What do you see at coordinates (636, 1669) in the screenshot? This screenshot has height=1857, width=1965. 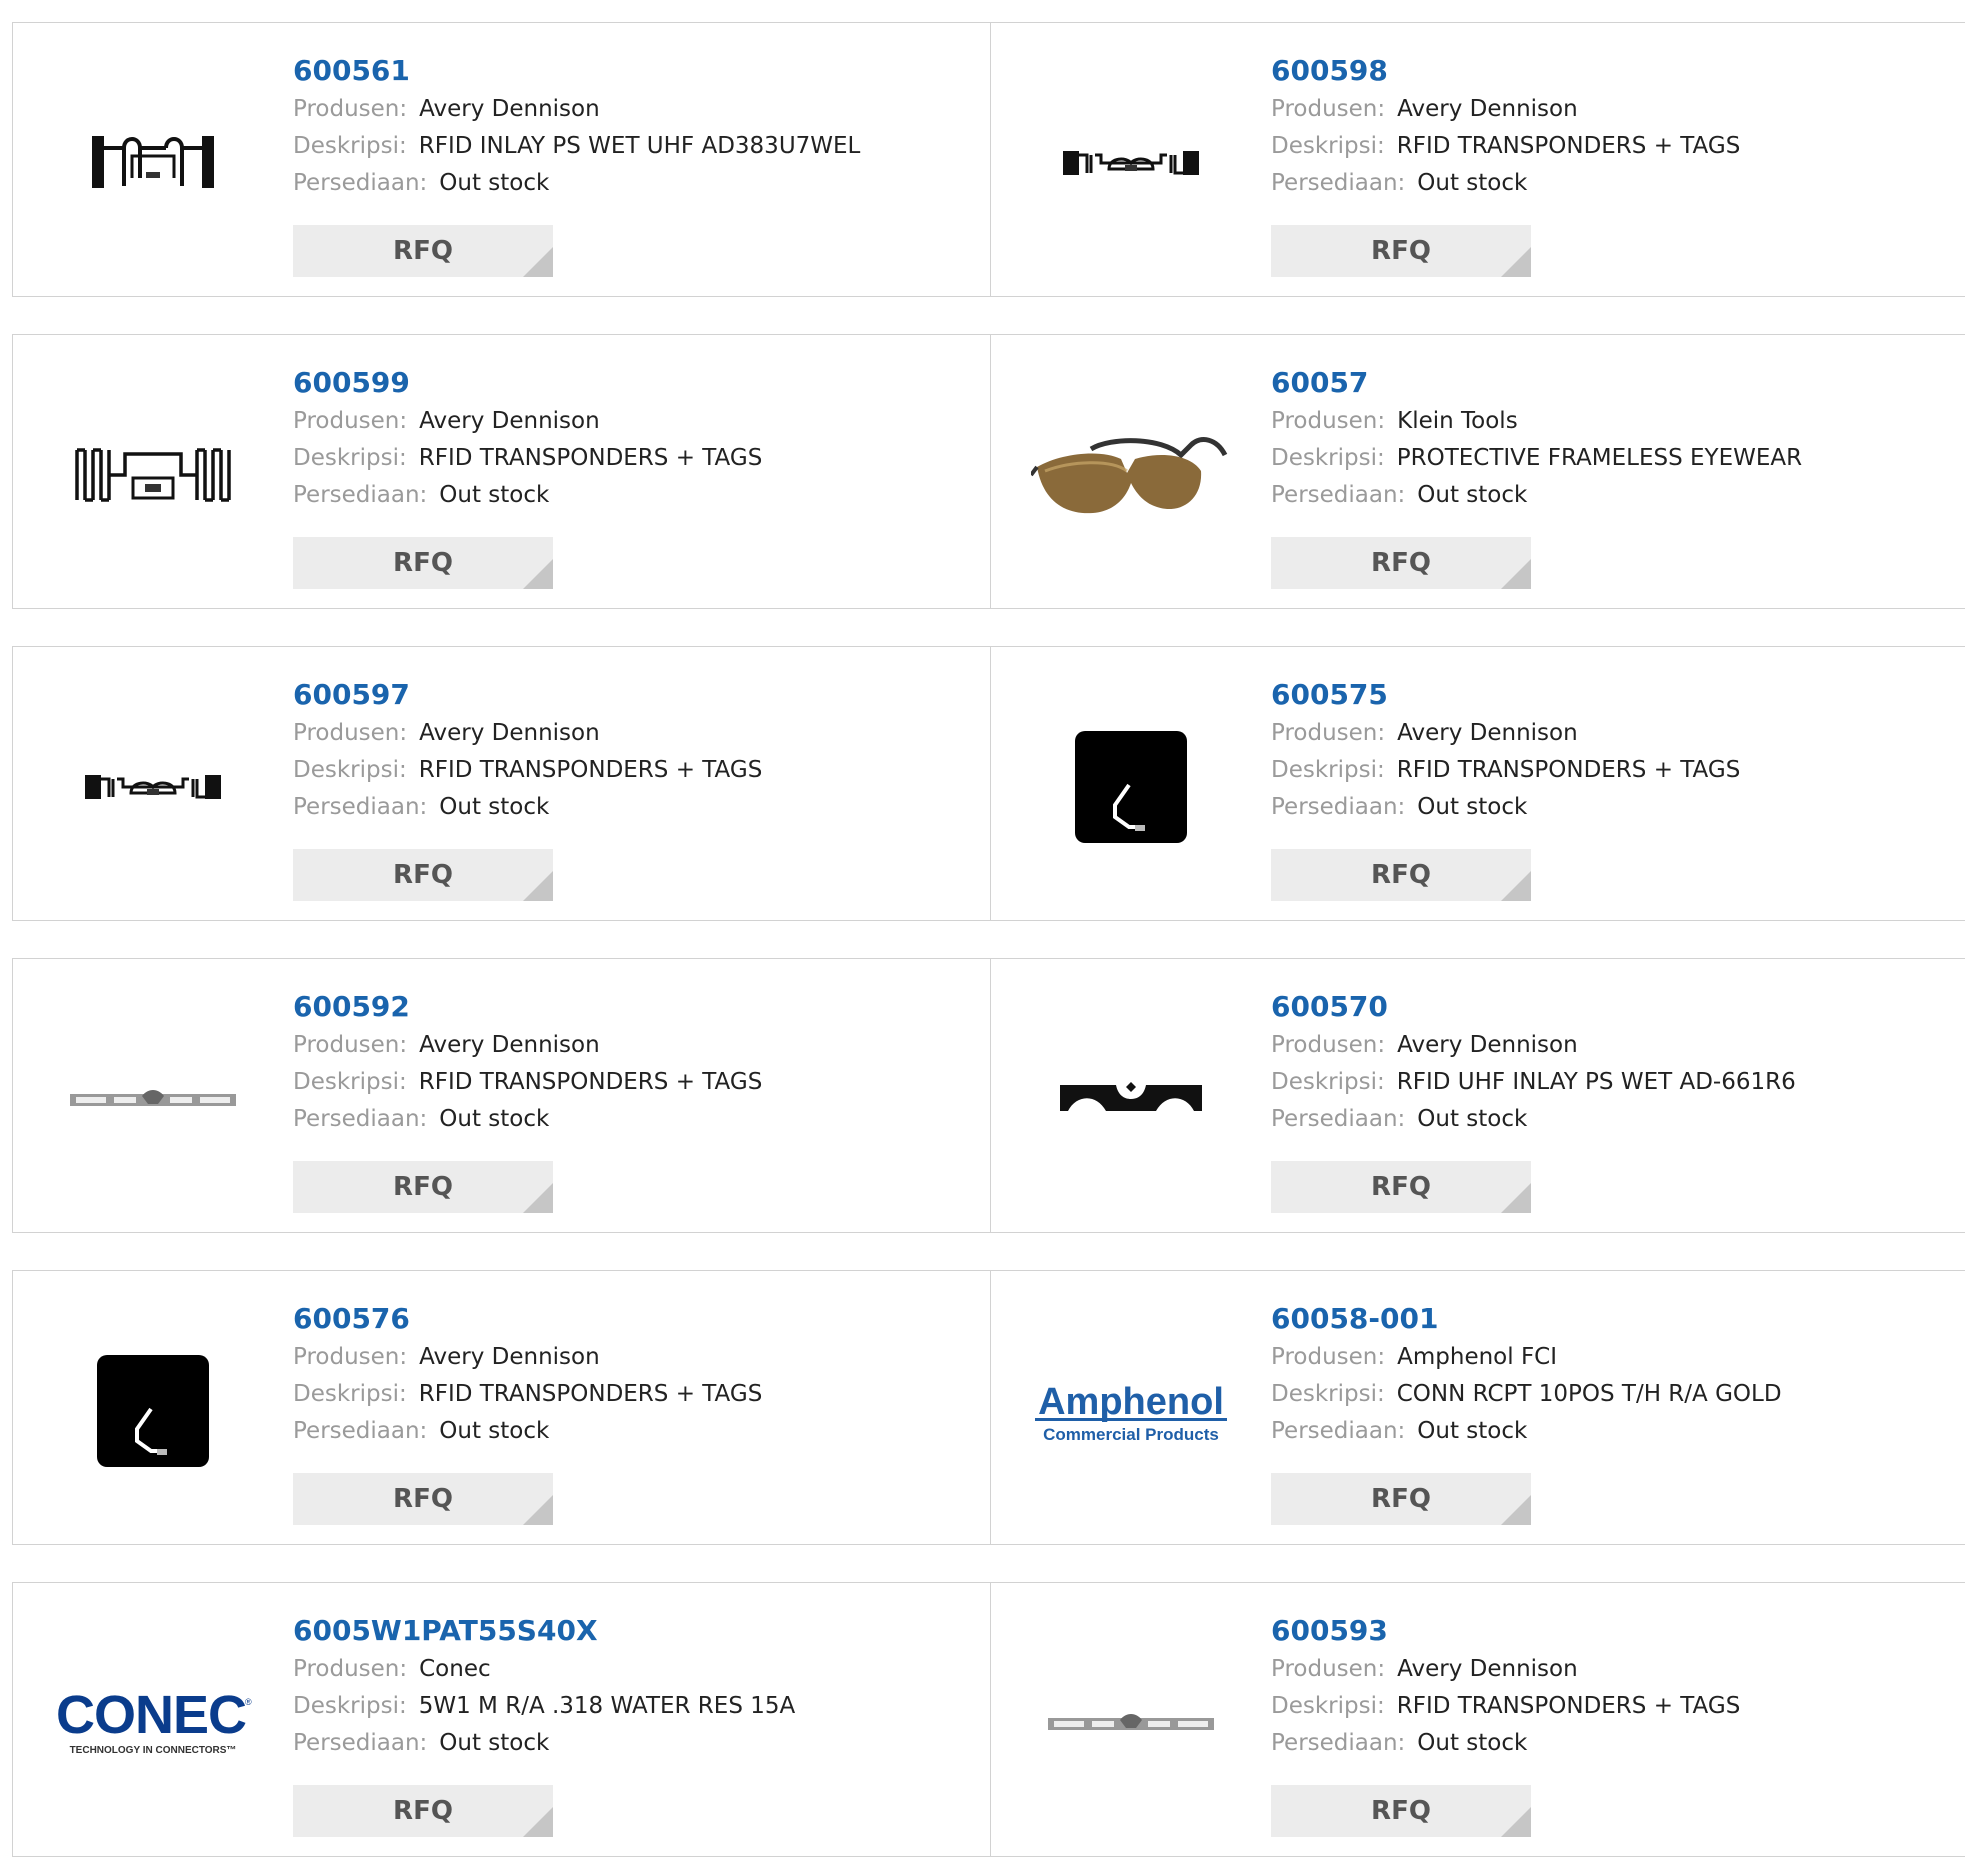 I see `manufacturer-row: Produsen: Conec` at bounding box center [636, 1669].